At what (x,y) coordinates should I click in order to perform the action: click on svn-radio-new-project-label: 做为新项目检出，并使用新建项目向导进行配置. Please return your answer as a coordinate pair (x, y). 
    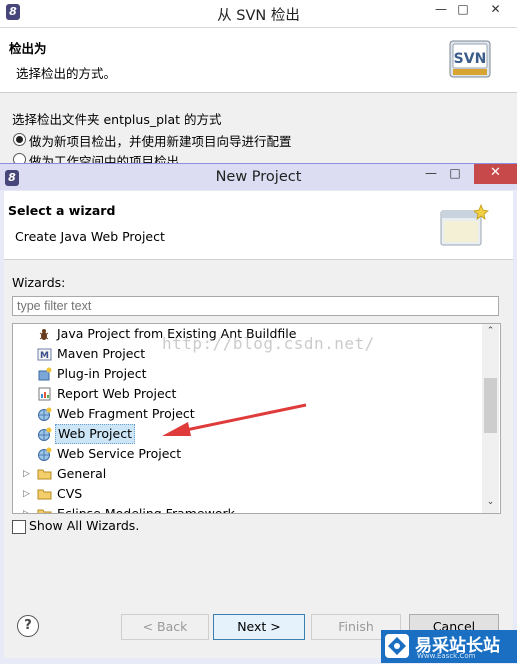
    Looking at the image, I should click on (160, 141).